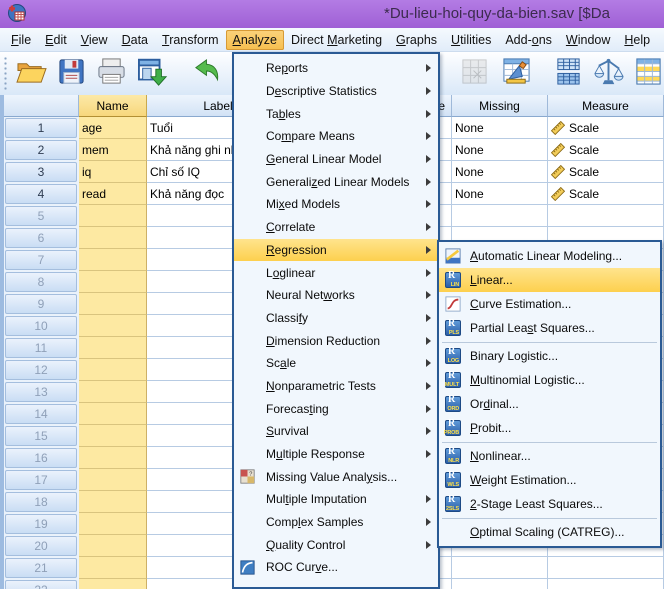 Image resolution: width=664 pixels, height=589 pixels. Describe the element at coordinates (500, 106) in the screenshot. I see `col-header-missing: Missing` at that location.